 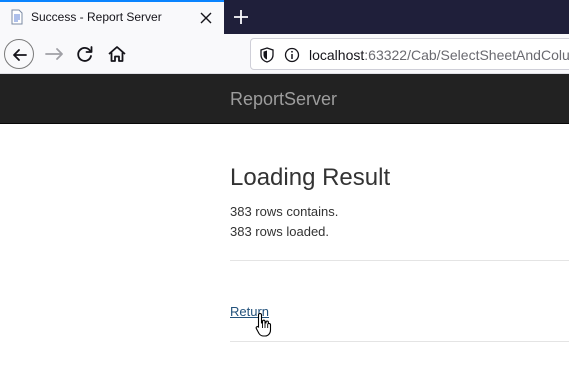 What do you see at coordinates (55, 54) in the screenshot?
I see `arrow-right-icon` at bounding box center [55, 54].